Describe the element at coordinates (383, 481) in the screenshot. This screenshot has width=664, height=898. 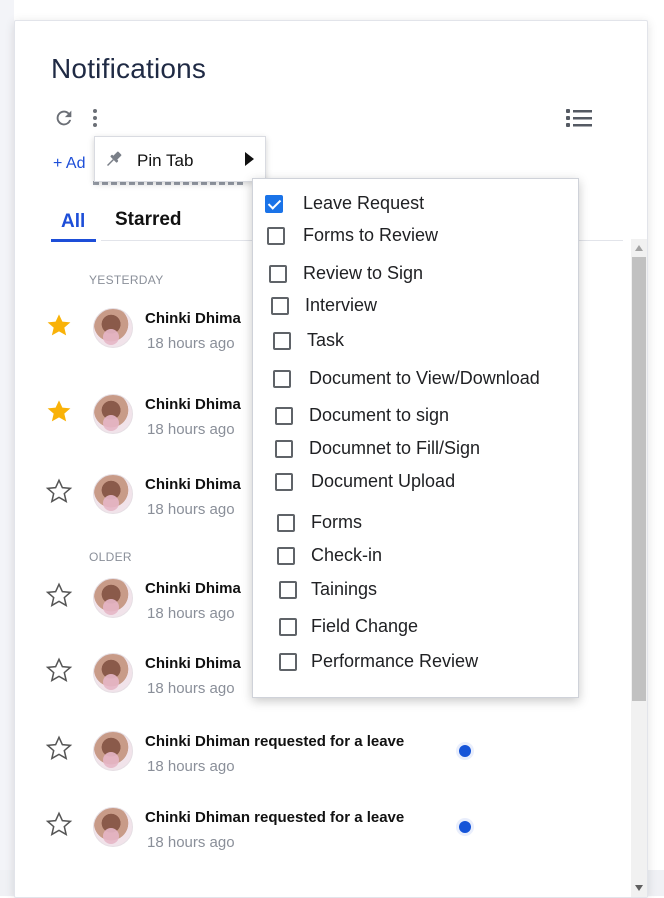
I see `filter-label: Document Upload` at that location.